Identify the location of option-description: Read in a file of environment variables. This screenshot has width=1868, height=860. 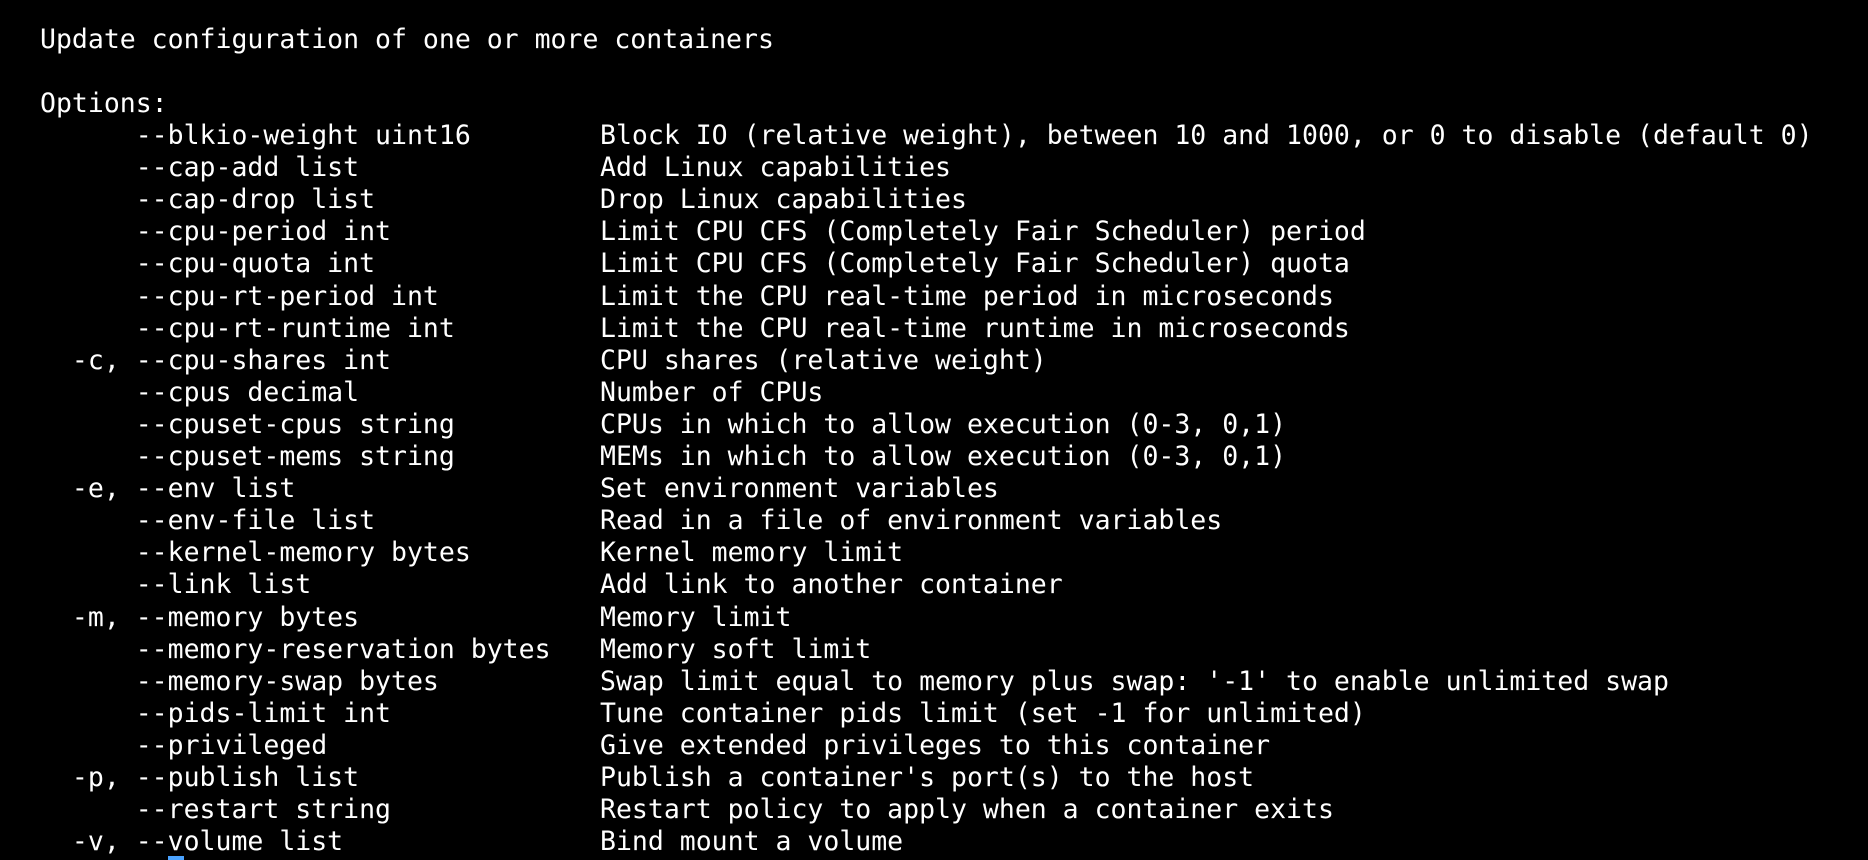
(911, 521).